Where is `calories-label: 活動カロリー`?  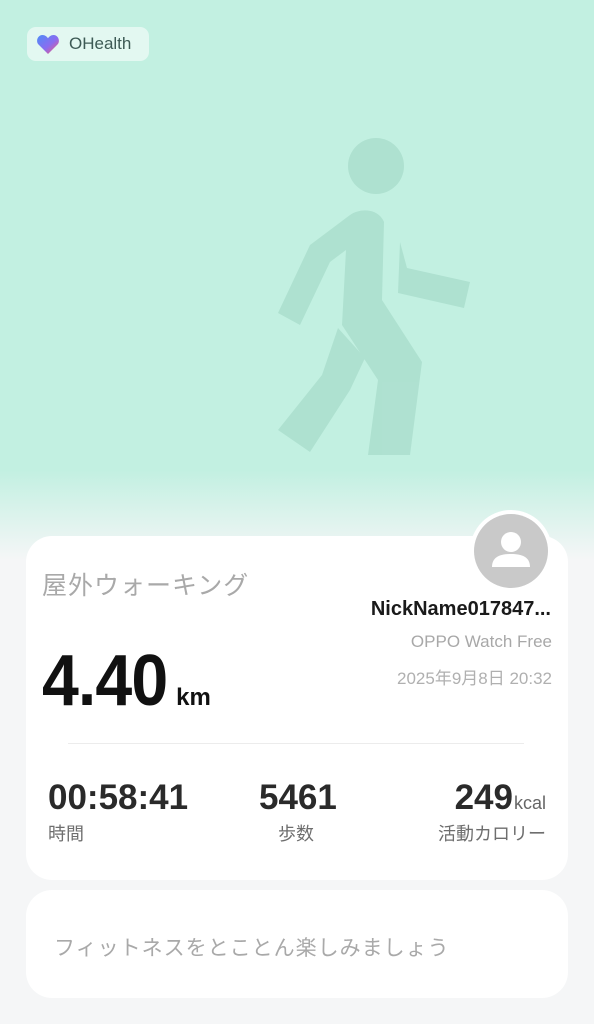
calories-label: 活動カロリー is located at coordinates (492, 834).